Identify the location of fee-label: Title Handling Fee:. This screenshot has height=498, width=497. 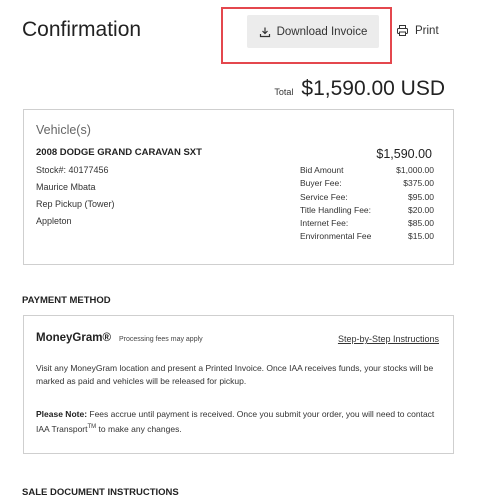
(336, 209).